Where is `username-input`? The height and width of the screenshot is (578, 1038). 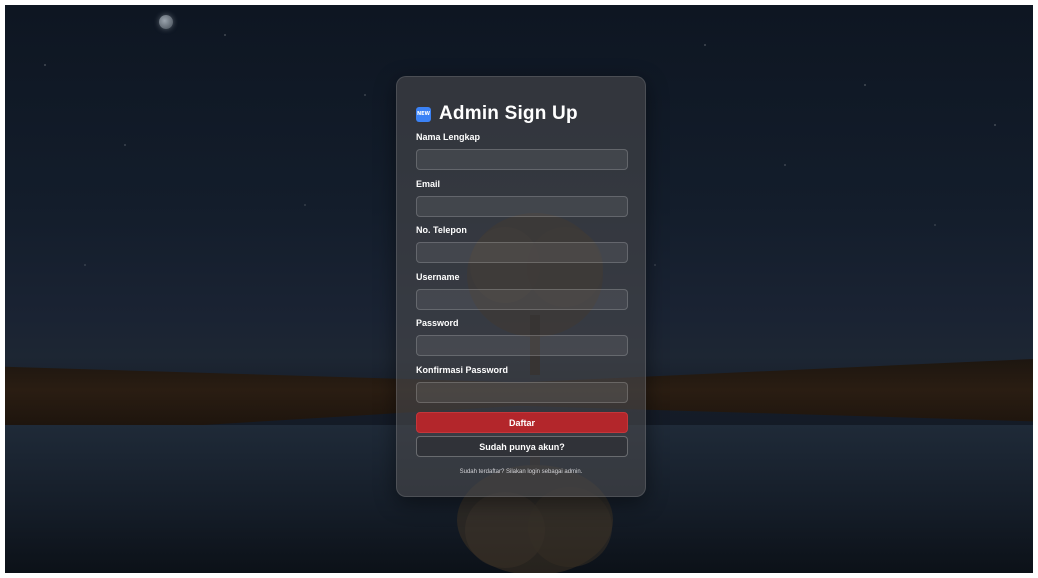
username-input is located at coordinates (522, 299).